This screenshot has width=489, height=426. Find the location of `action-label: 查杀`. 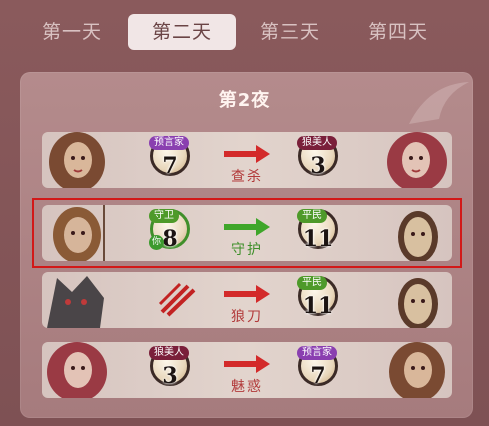

action-label: 查杀 is located at coordinates (247, 177).